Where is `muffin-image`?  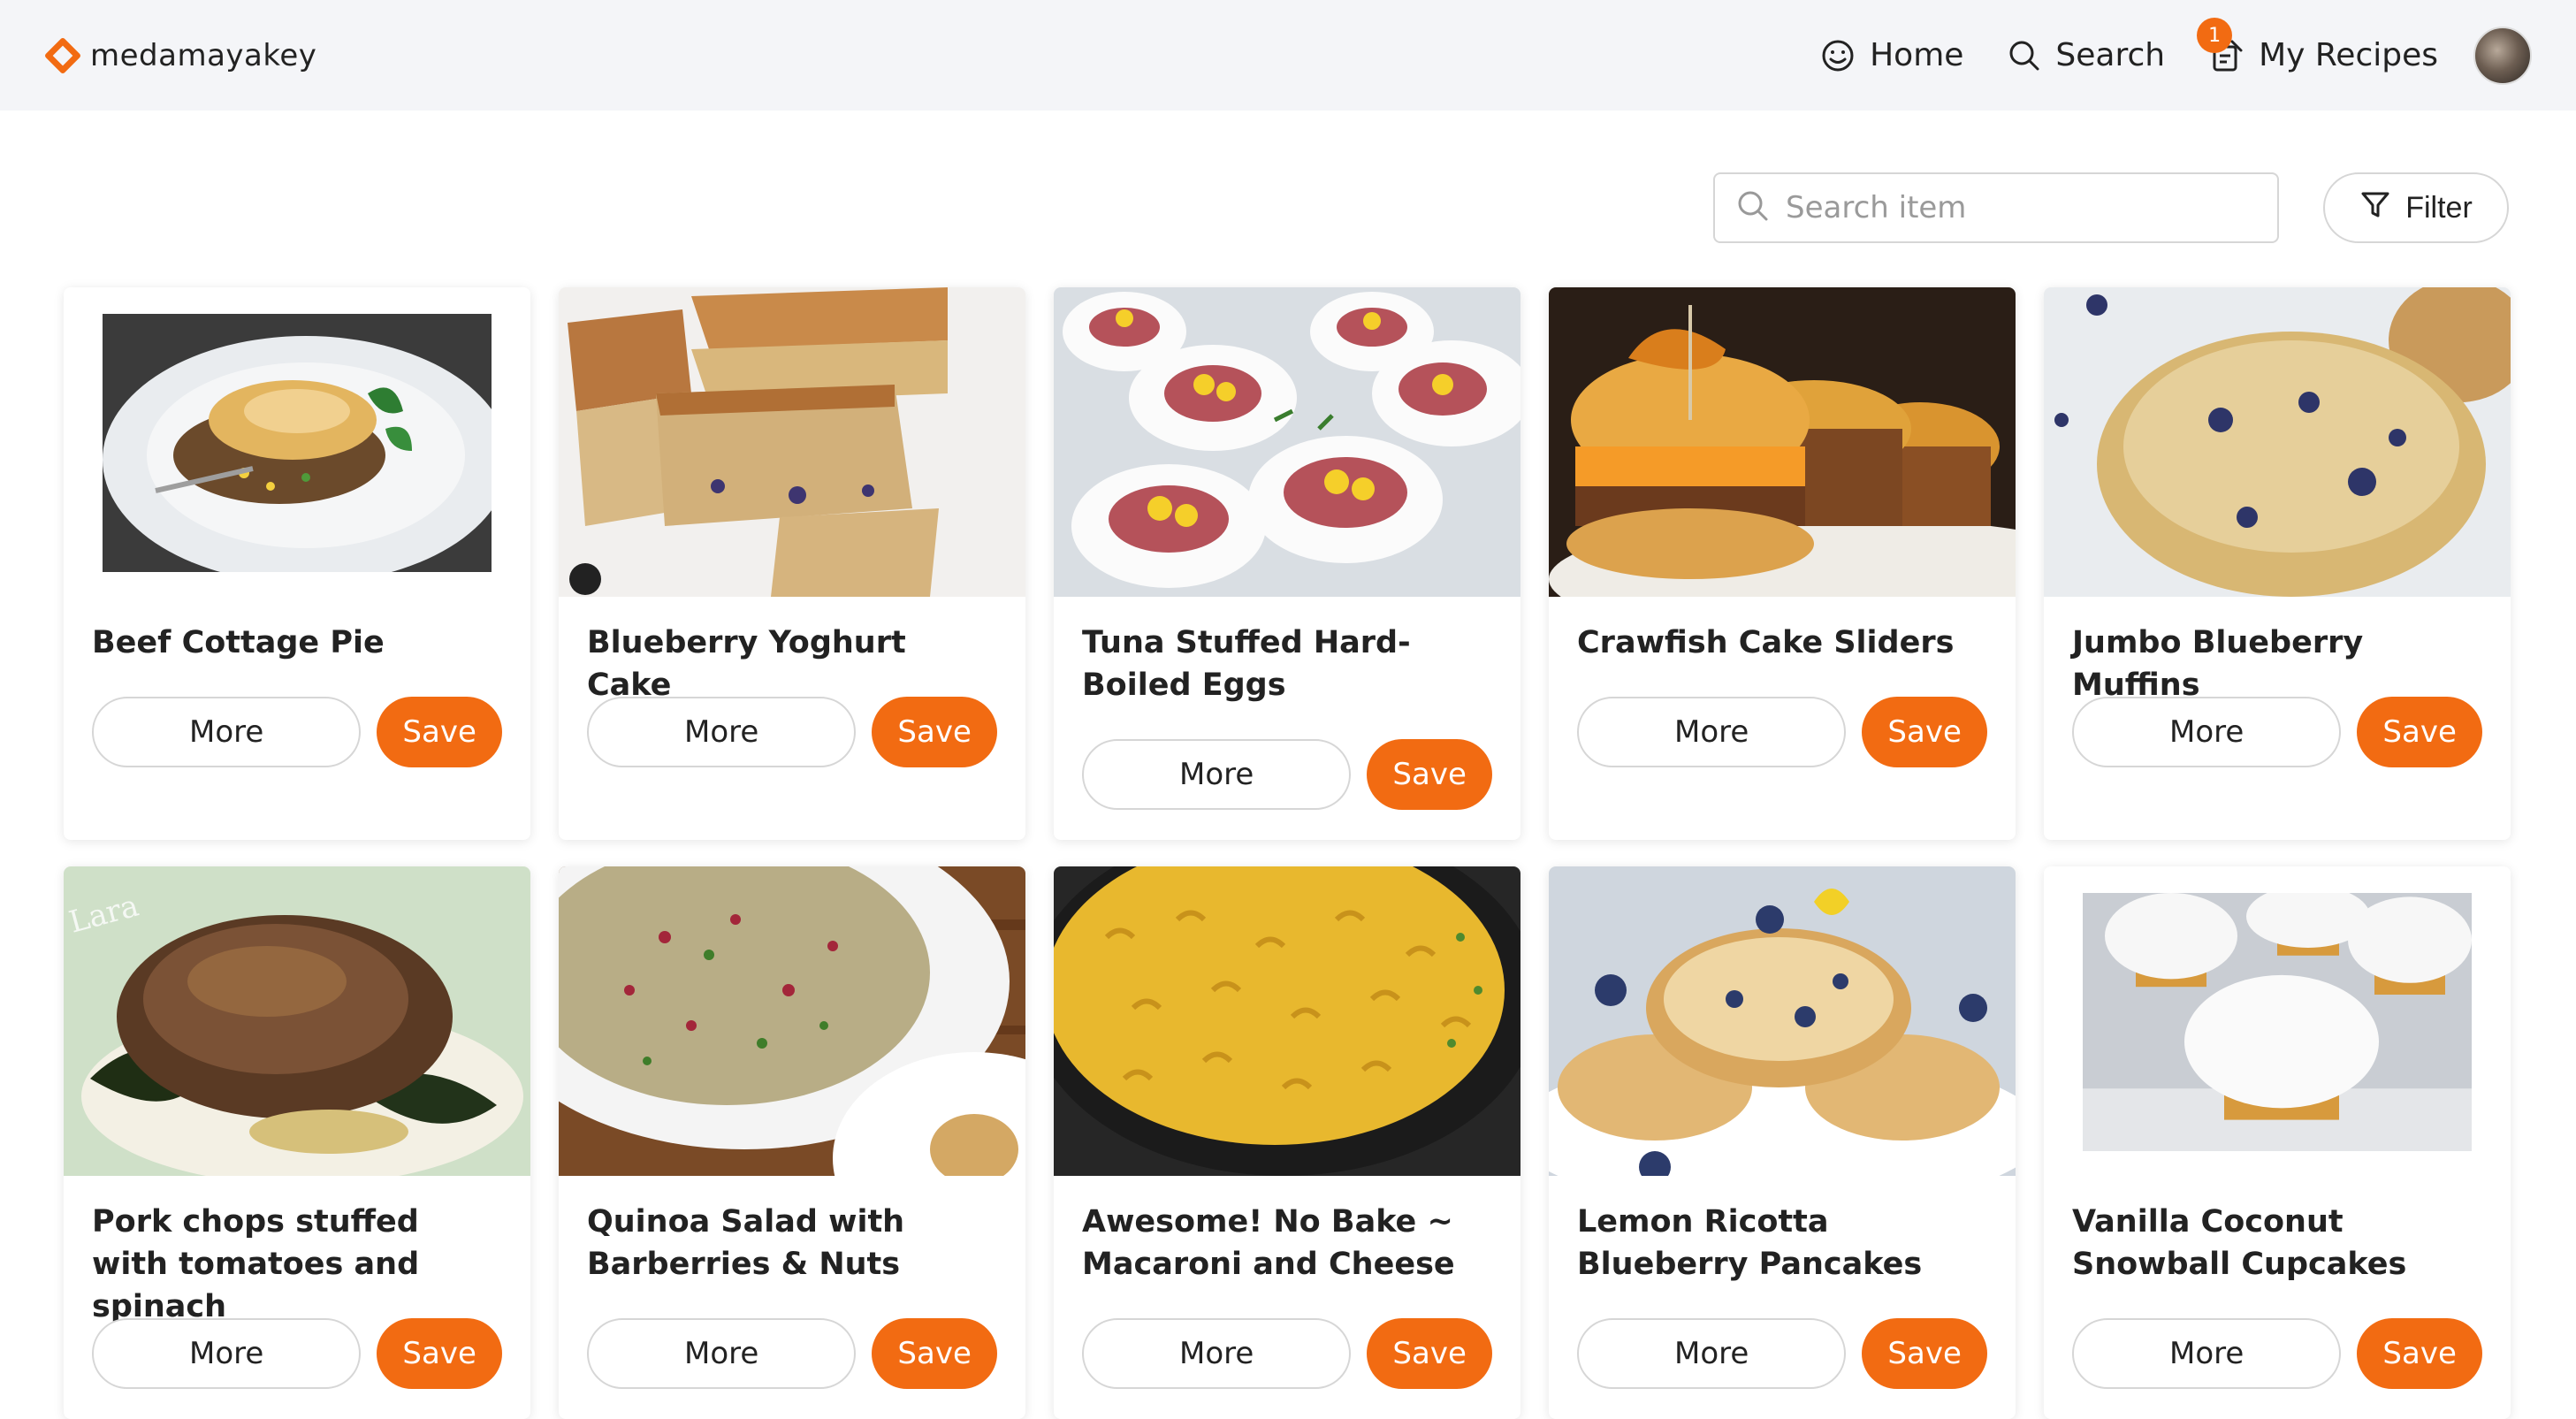
muffin-image is located at coordinates (2277, 442).